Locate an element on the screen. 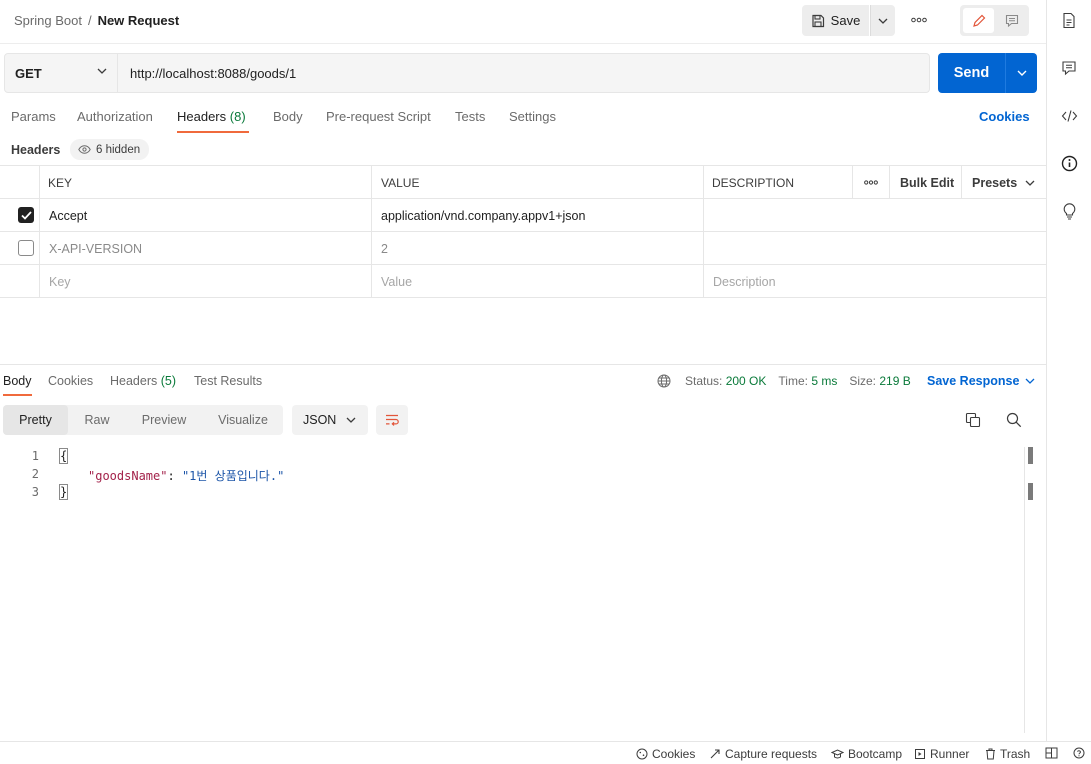 The image size is (1091, 764). documentation-icon is located at coordinates (1069, 20).